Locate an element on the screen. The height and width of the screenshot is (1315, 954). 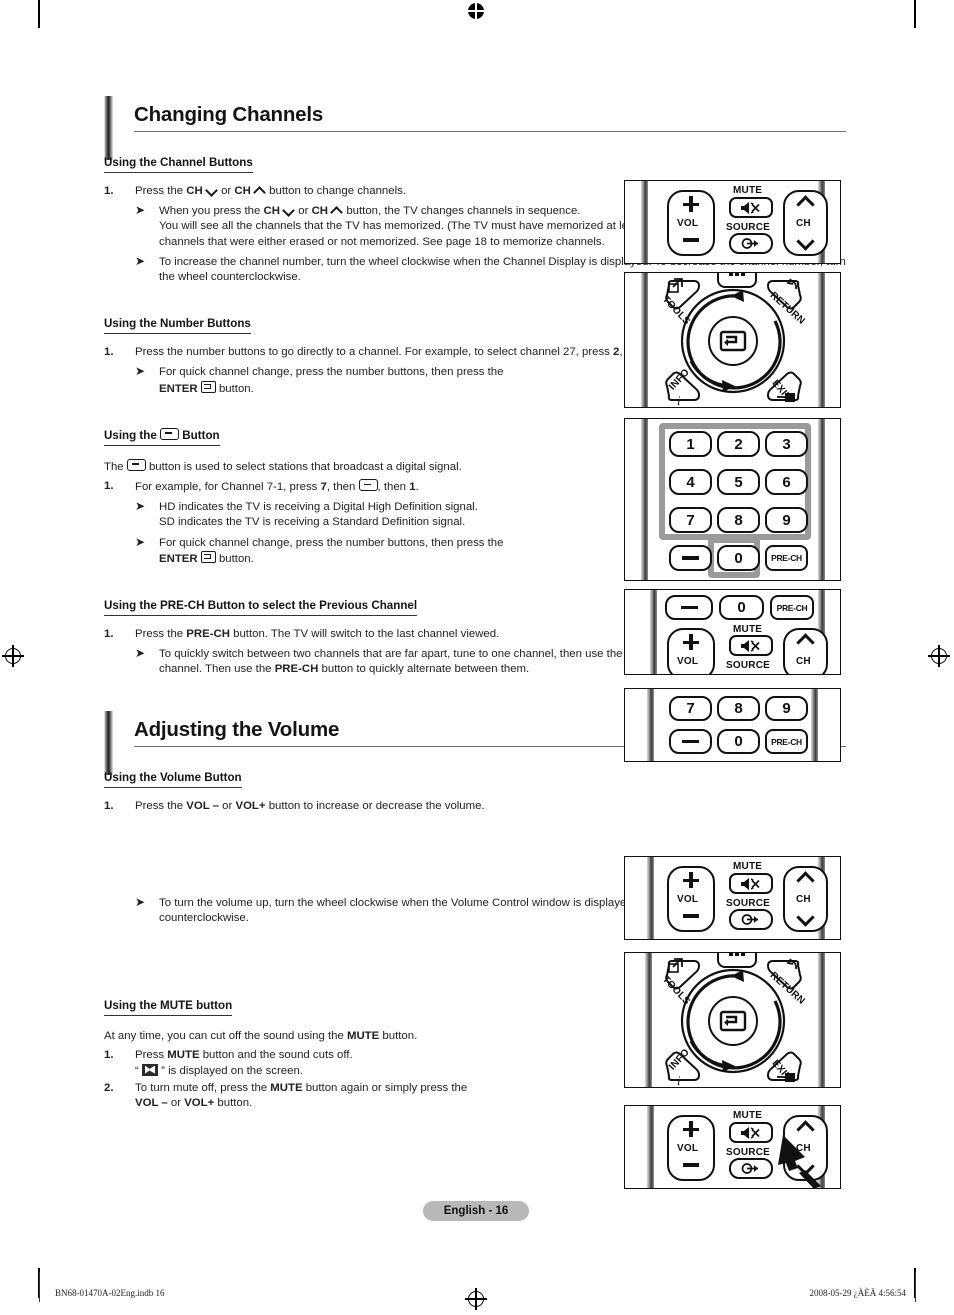
crop-mark-top-right is located at coordinates (915, 14).